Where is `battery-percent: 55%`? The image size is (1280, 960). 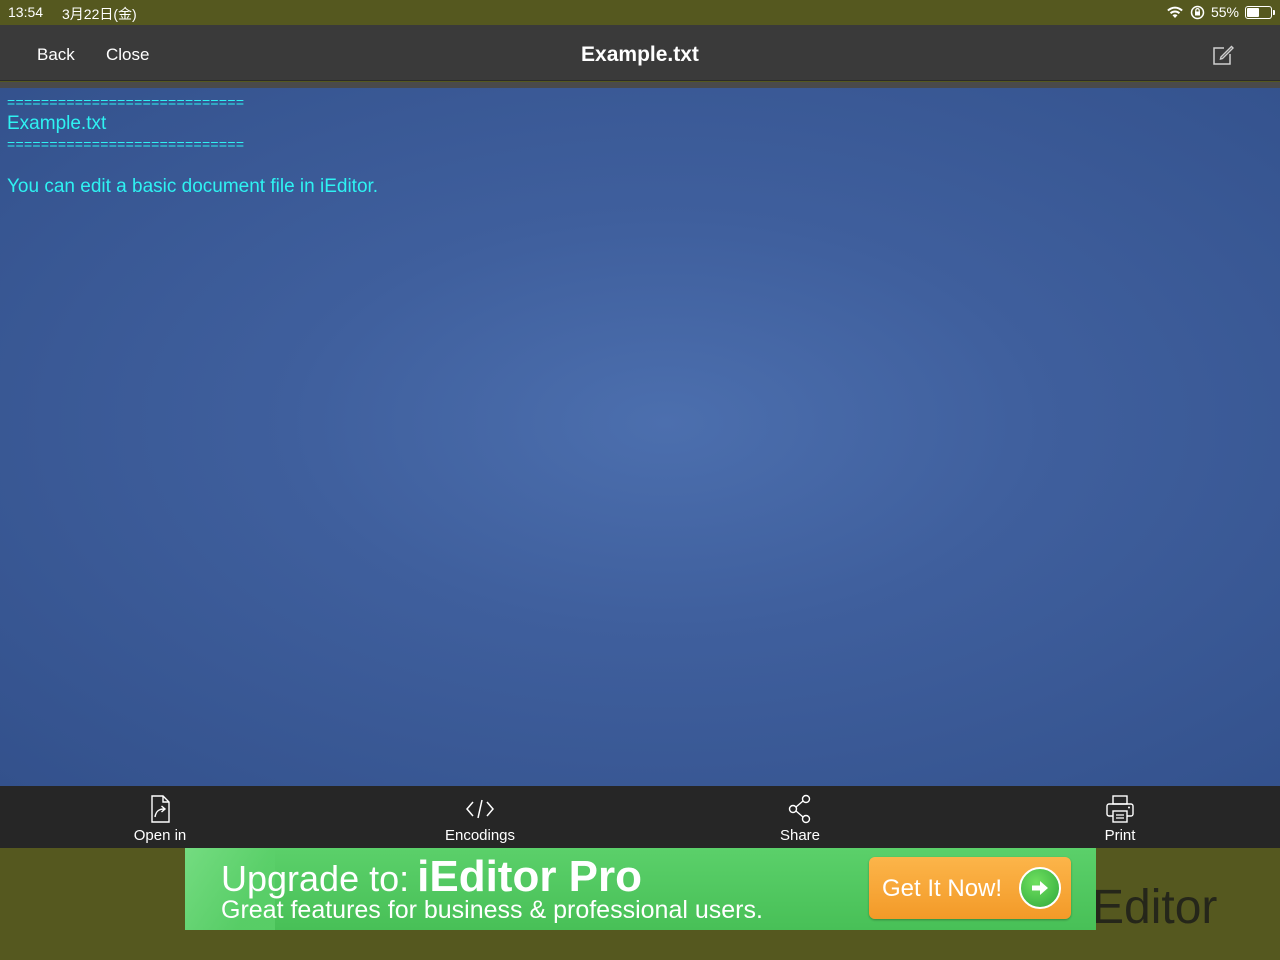
battery-percent: 55% is located at coordinates (1224, 12).